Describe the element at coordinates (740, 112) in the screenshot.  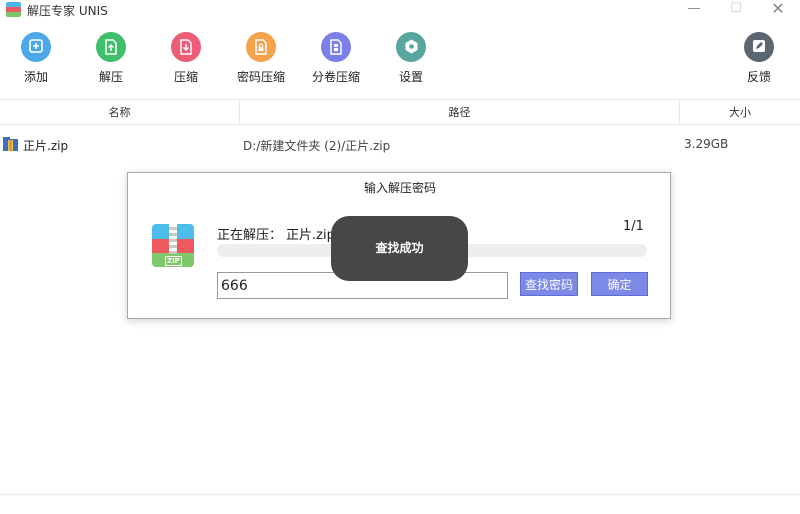
I see `column-header-size: 大小` at that location.